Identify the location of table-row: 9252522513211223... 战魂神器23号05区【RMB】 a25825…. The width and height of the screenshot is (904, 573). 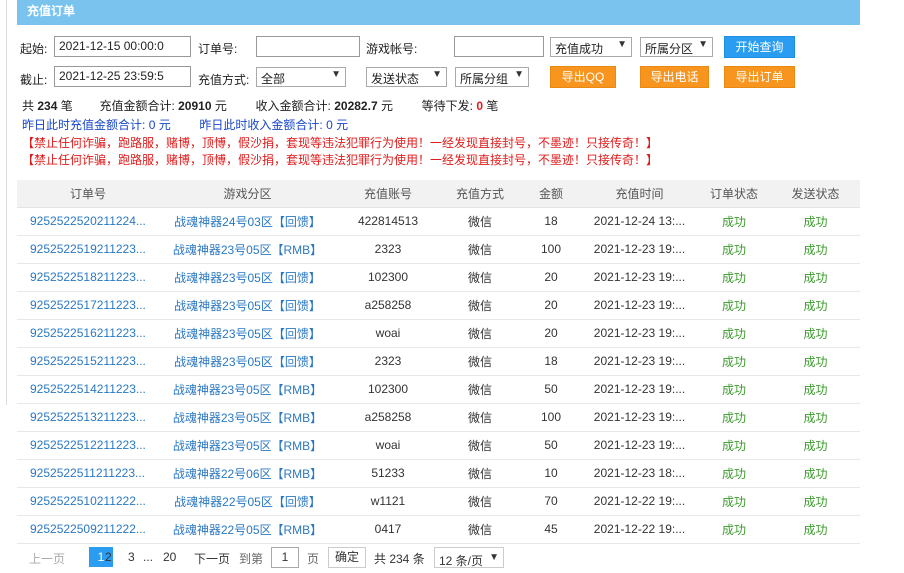
(438, 417).